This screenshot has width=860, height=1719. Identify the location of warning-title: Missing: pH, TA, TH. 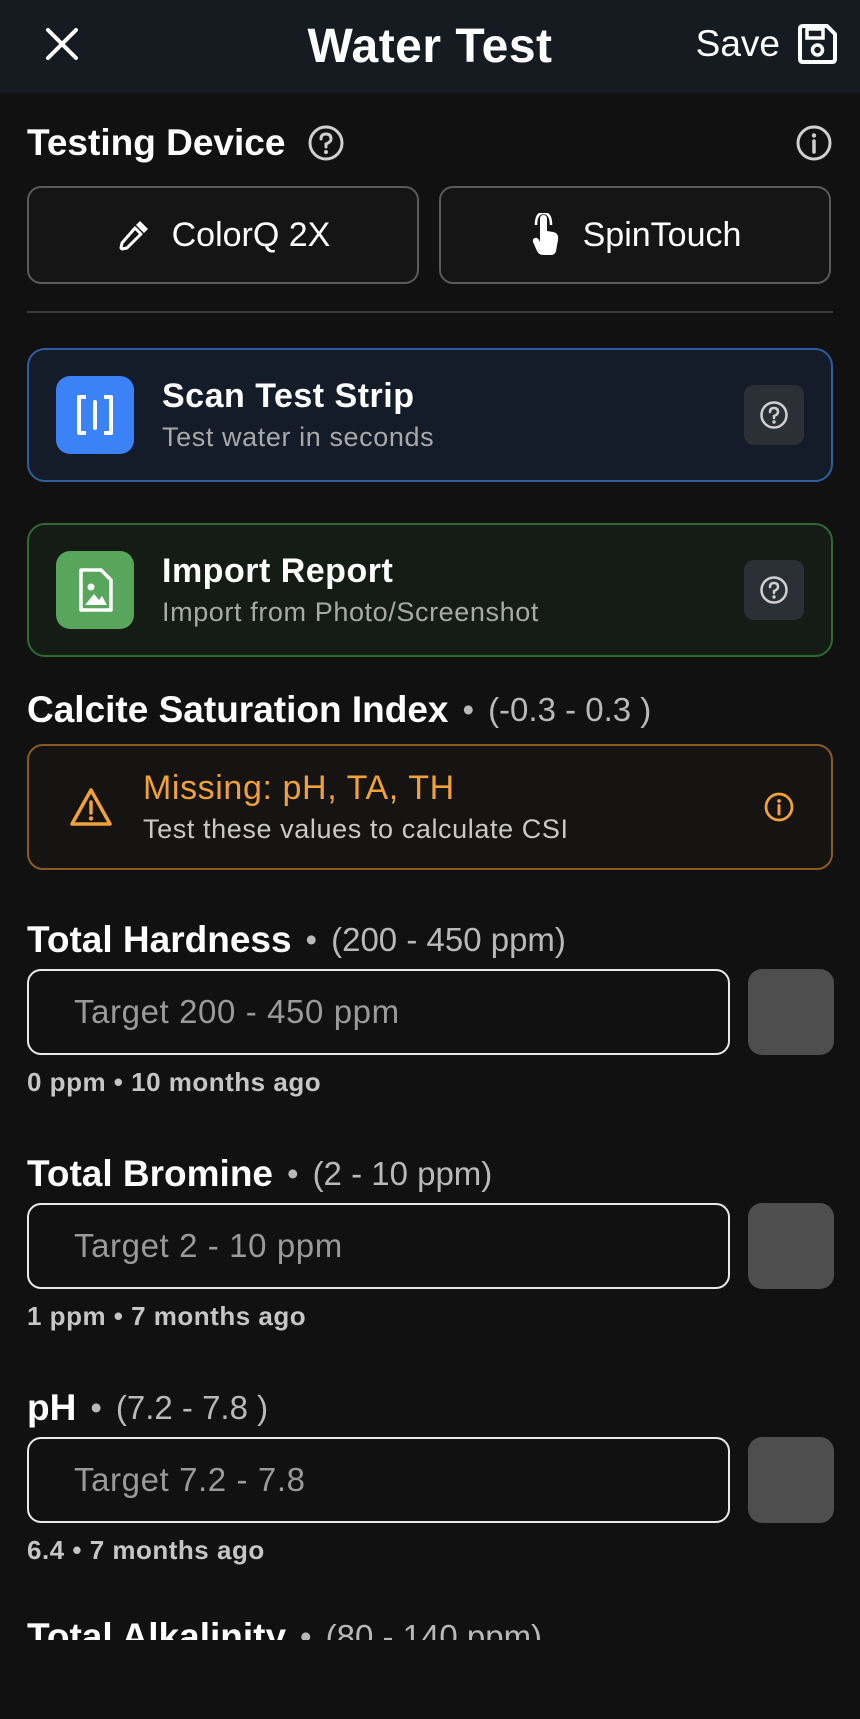
(299, 788).